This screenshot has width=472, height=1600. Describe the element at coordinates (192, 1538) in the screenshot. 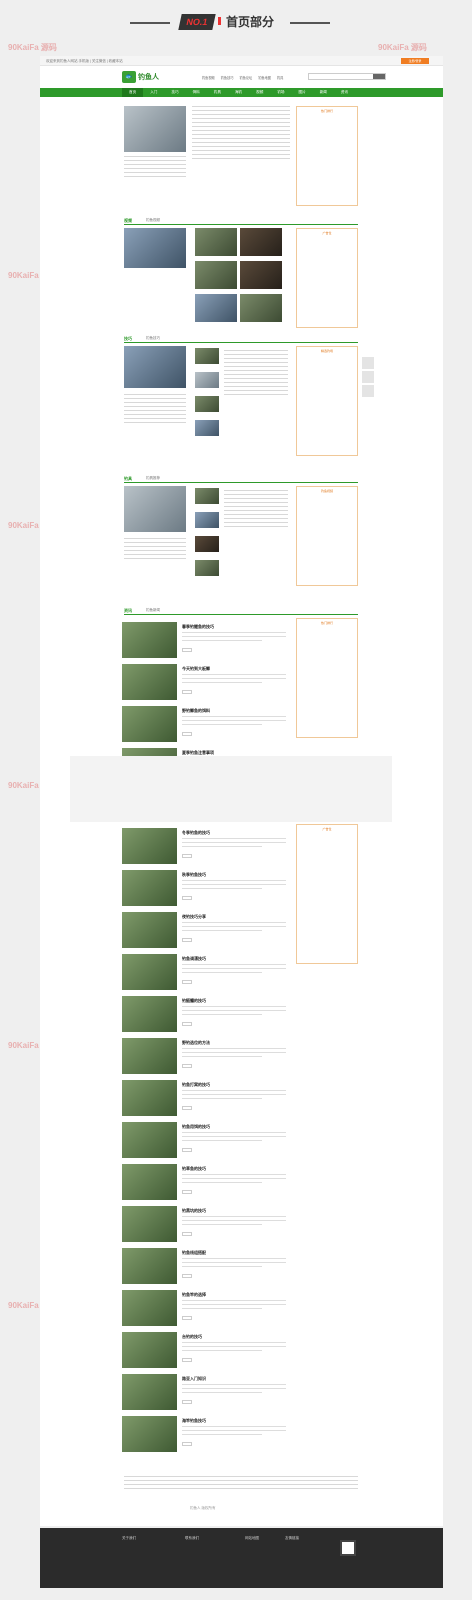

I see `footer-link: 联系我们` at that location.